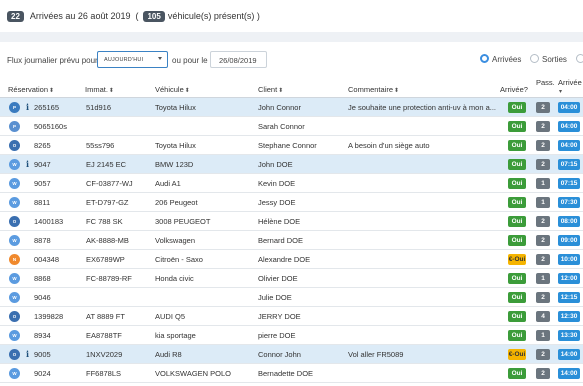  Describe the element at coordinates (124, 60) in the screenshot. I see `period-select-value: AUJOURD'HUI` at that location.